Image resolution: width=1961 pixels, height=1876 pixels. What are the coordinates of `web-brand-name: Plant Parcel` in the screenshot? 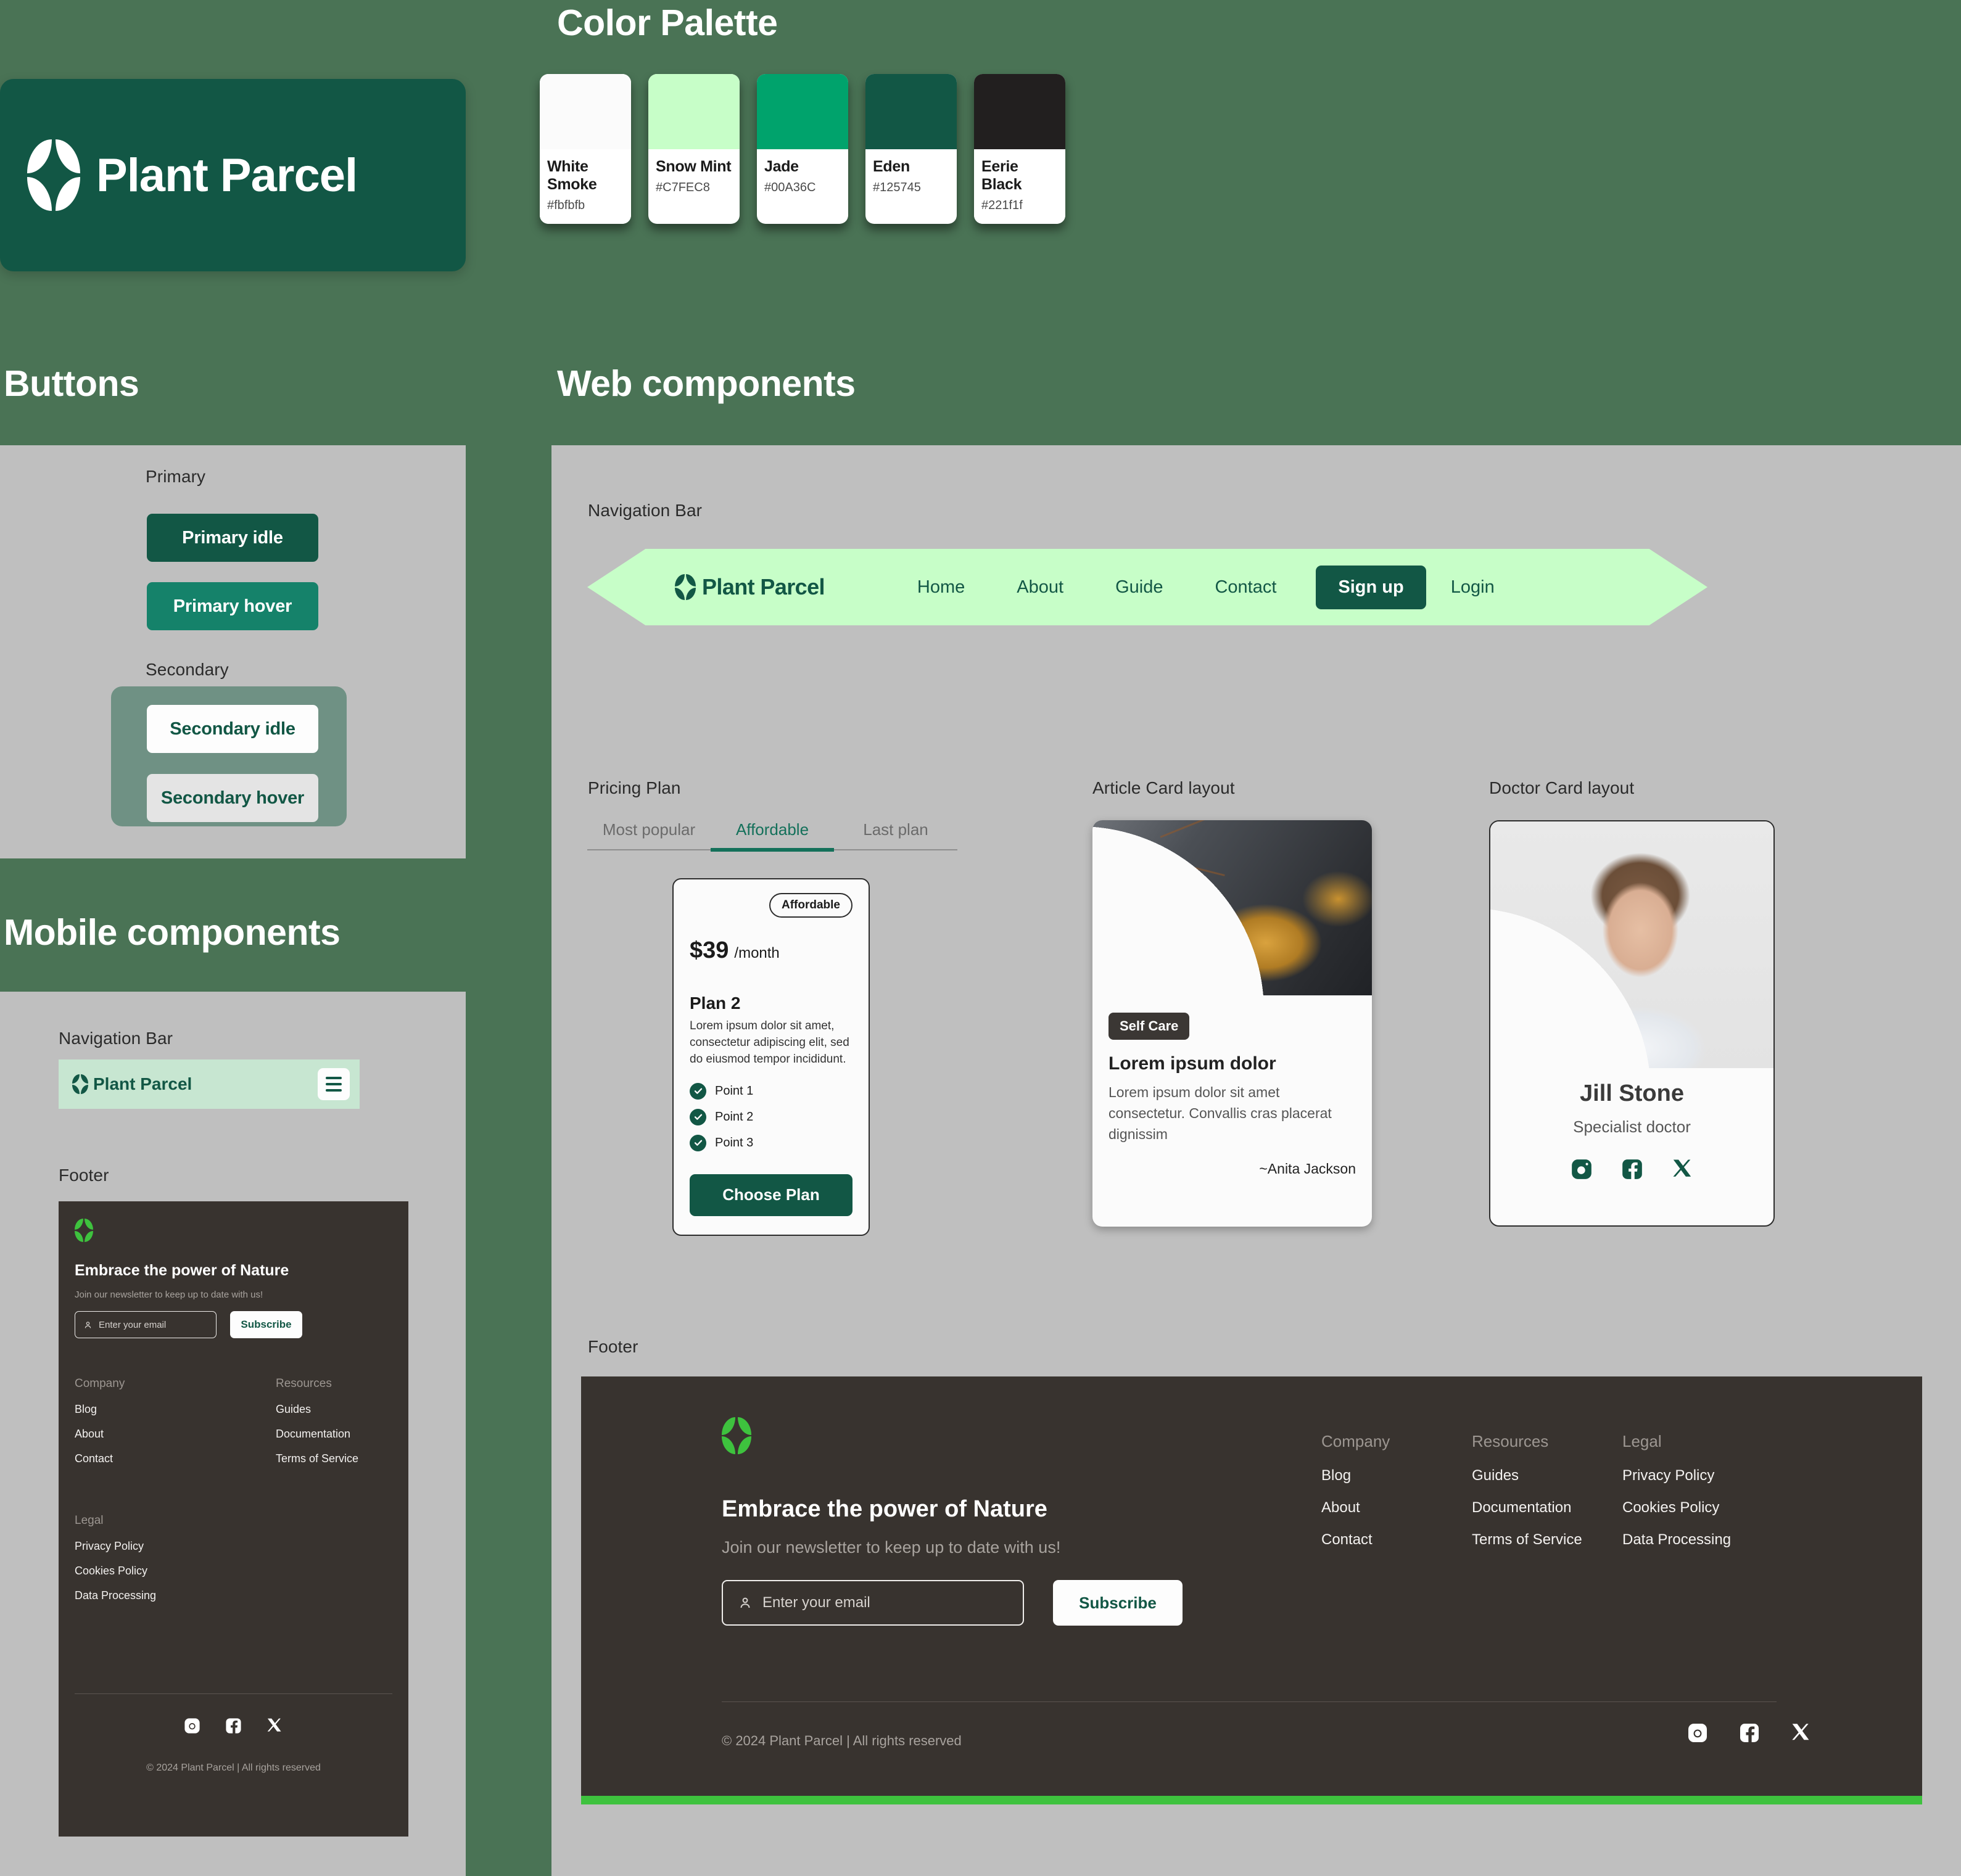 It's located at (763, 587).